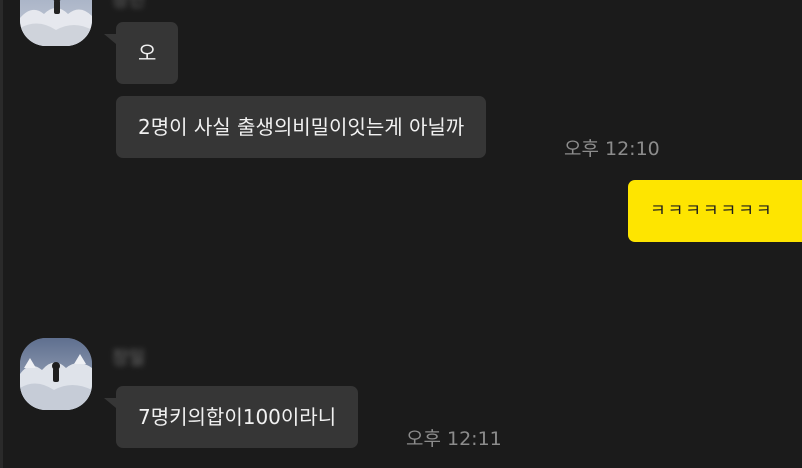  What do you see at coordinates (129, 5) in the screenshot?
I see `sender-name: 장인` at bounding box center [129, 5].